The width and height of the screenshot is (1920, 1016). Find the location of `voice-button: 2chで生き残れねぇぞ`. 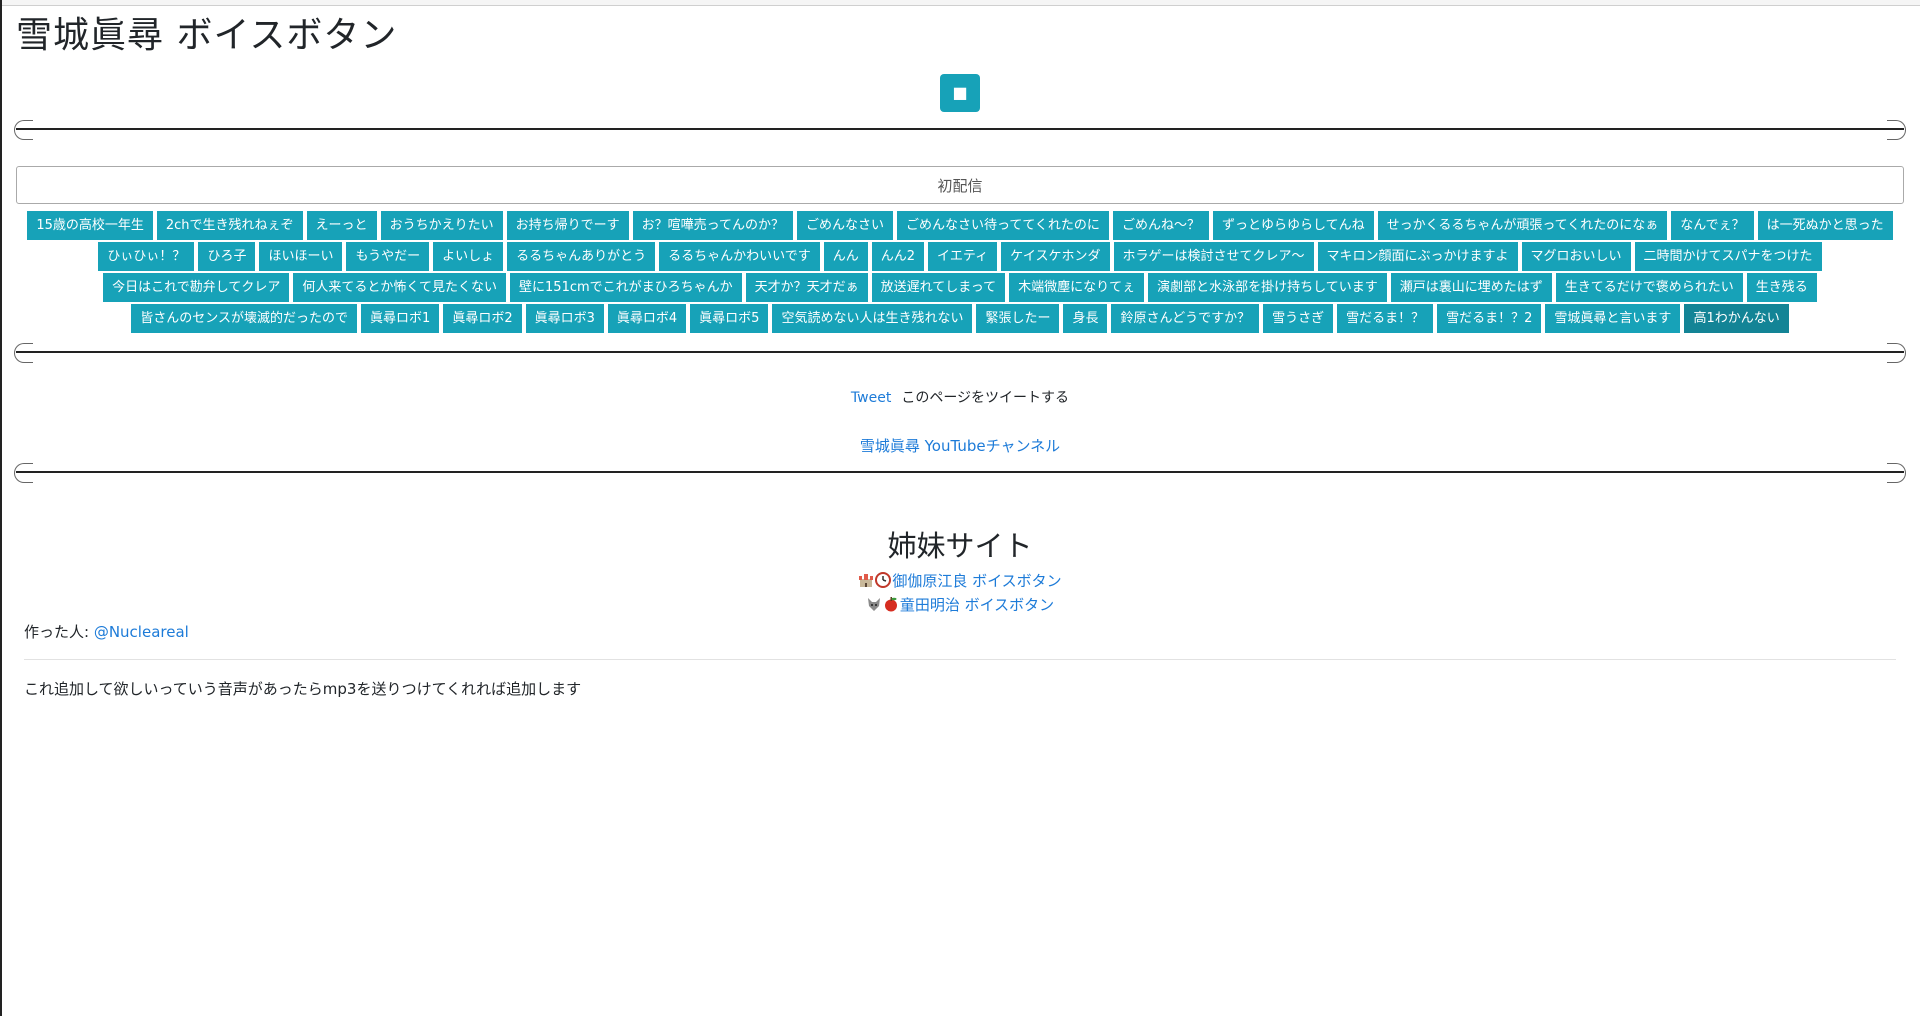

voice-button: 2chで生き残れねぇぞ is located at coordinates (229, 225).